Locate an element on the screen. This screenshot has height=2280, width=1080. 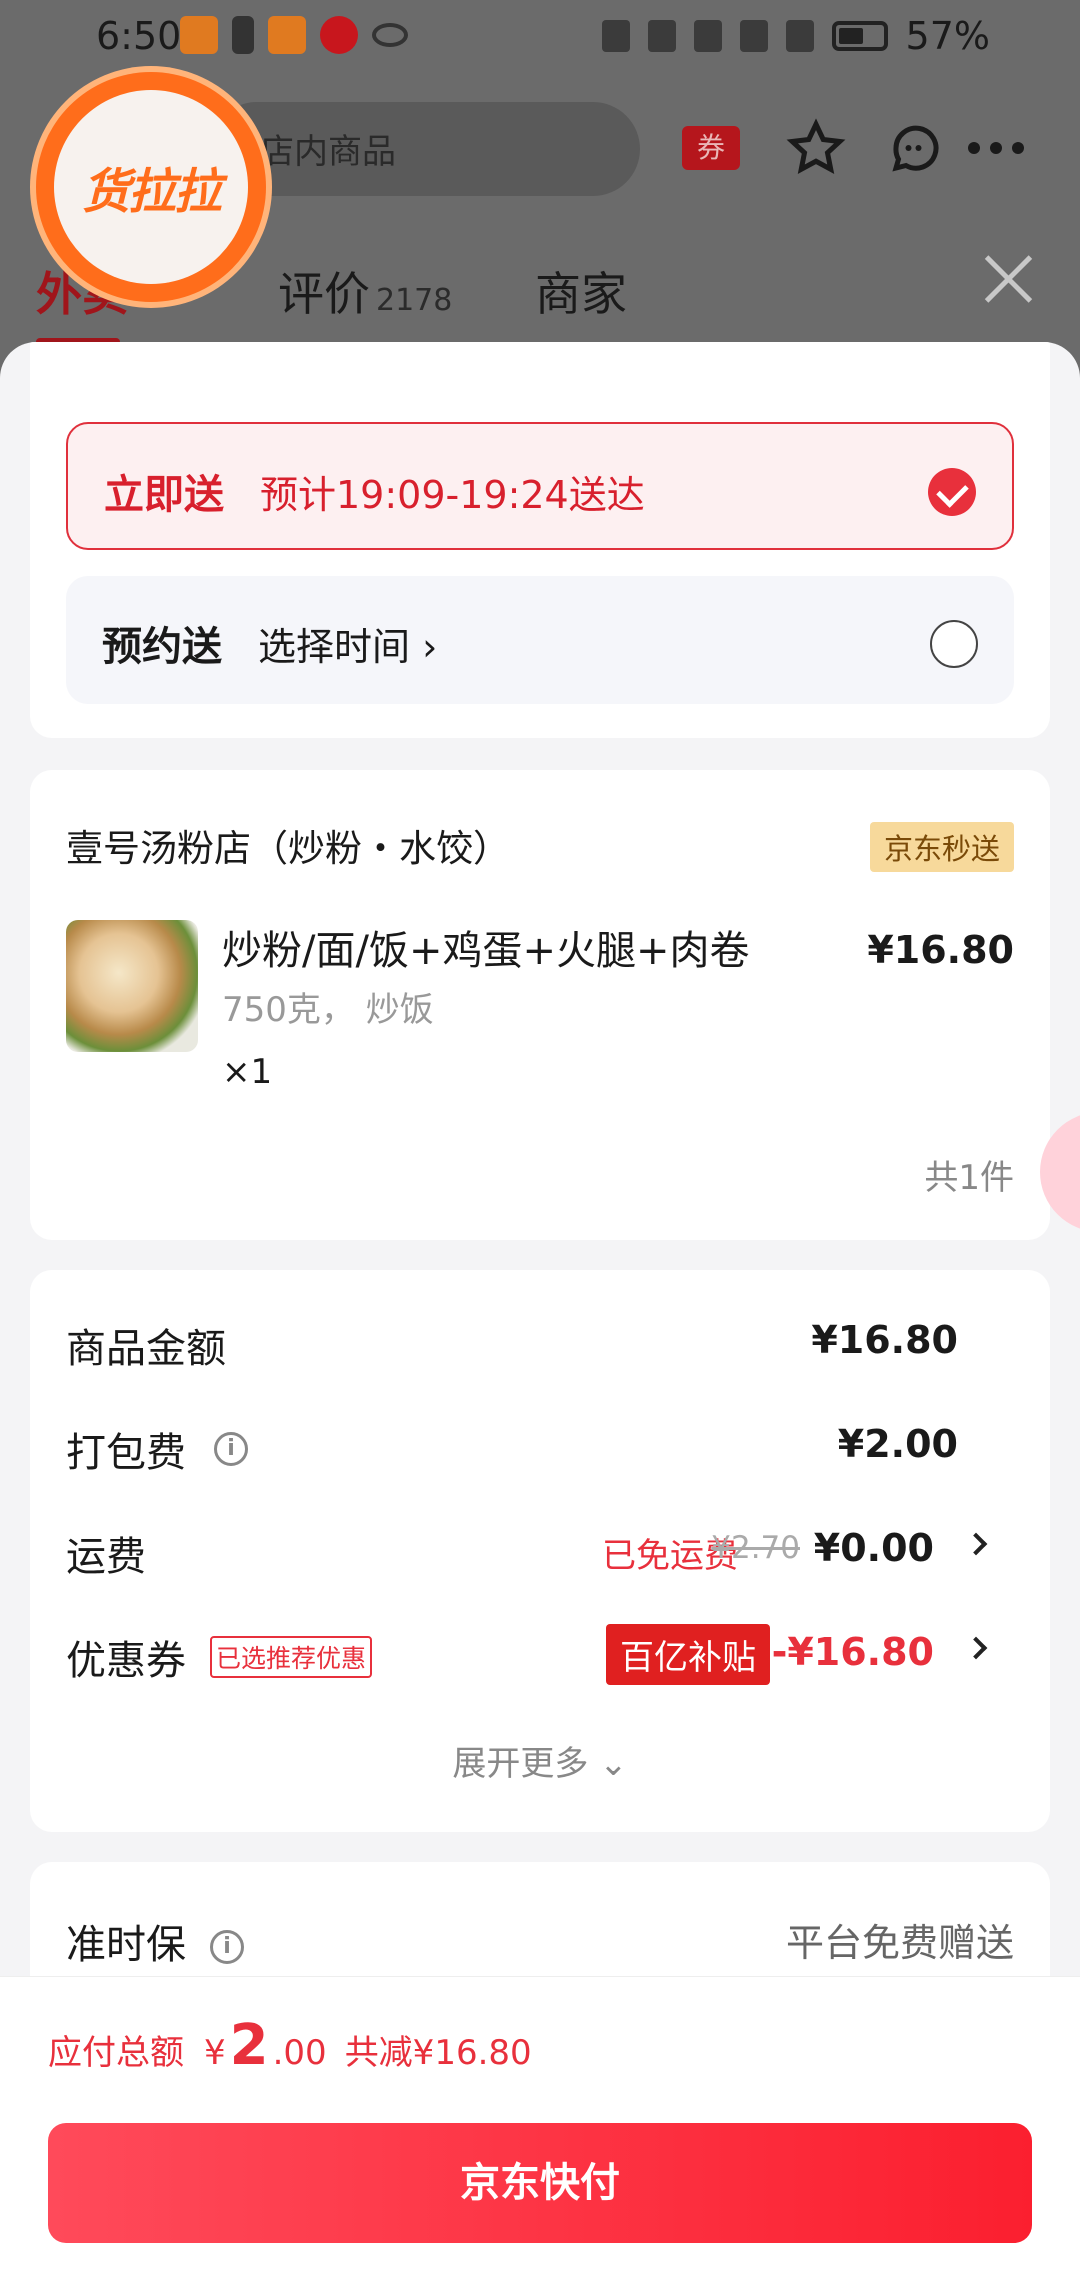
checkout-bar: 应付总额 ¥ 2 .00 共减¥16.80 京东快付 is located at coordinates (540, 2128).